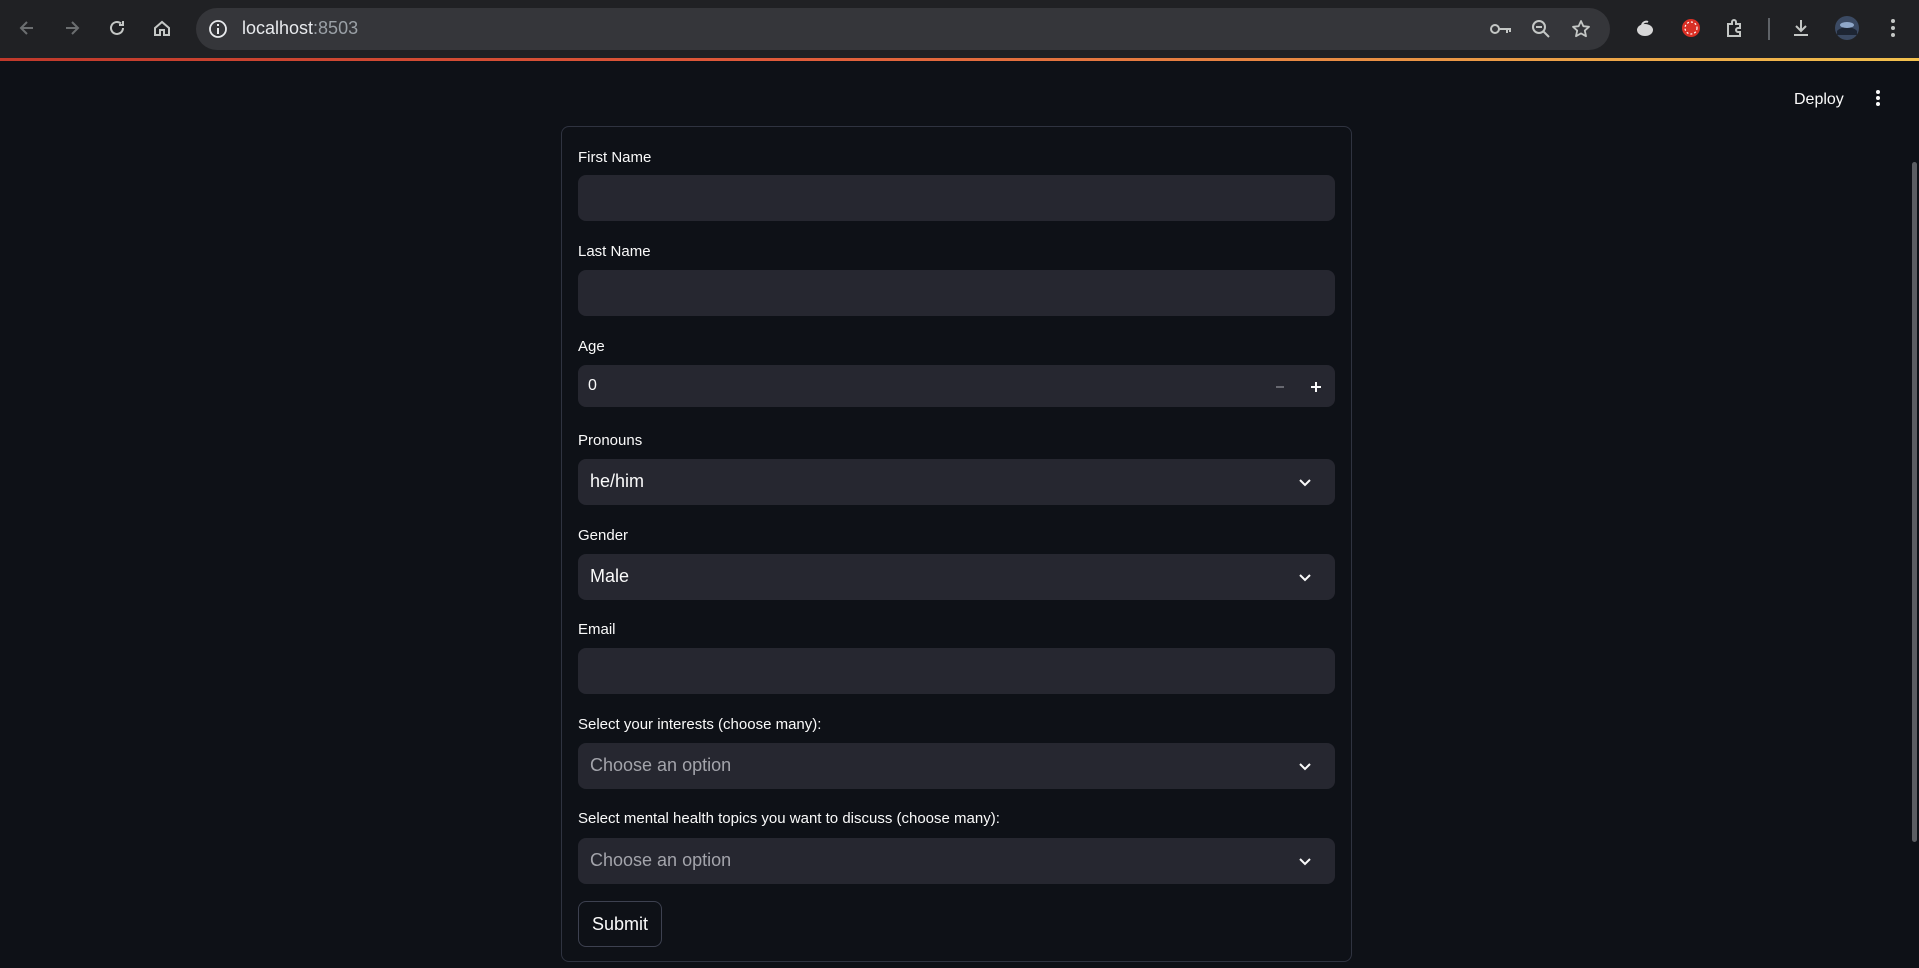 This screenshot has width=1919, height=968. I want to click on url-text: localhost:8503, so click(300, 28).